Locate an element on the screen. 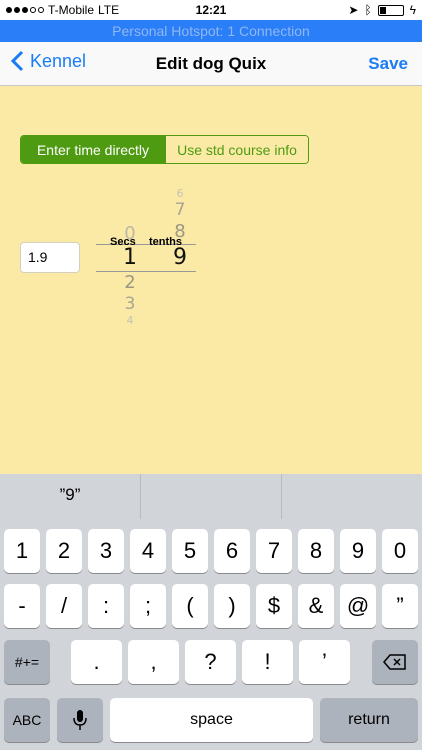  key-1: 1 is located at coordinates (22, 551).